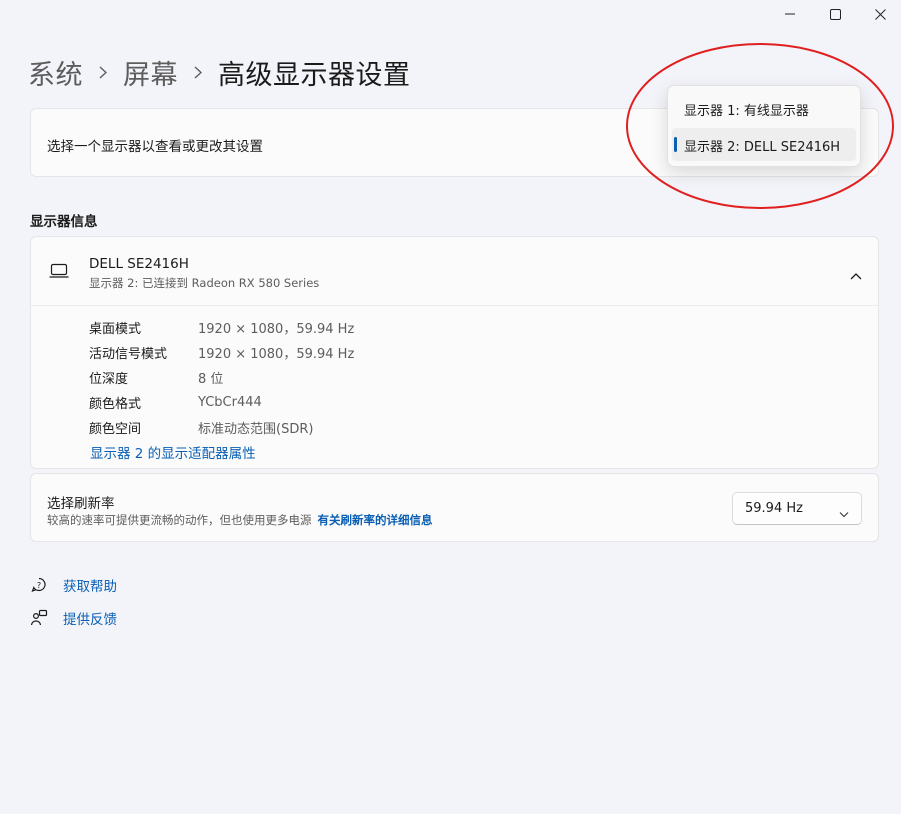  I want to click on minimize-icon, so click(790, 14).